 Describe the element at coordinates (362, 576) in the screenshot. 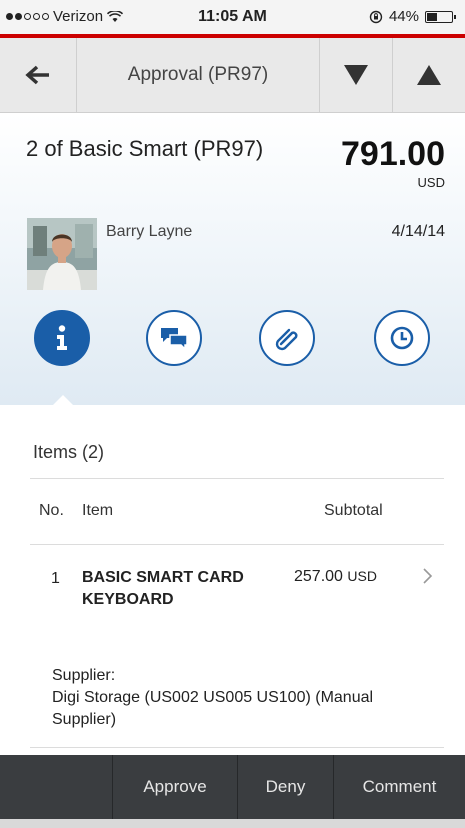

I see `row-subtotal-currency: USD` at that location.